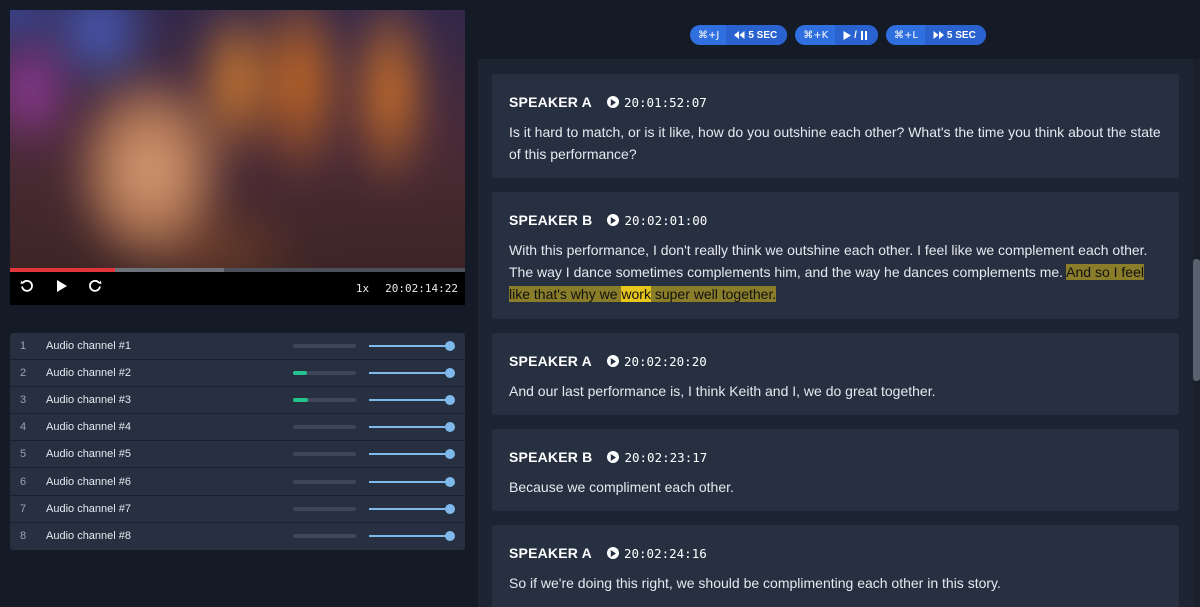  What do you see at coordinates (89, 454) in the screenshot?
I see `channel-name: Audio channel #5` at bounding box center [89, 454].